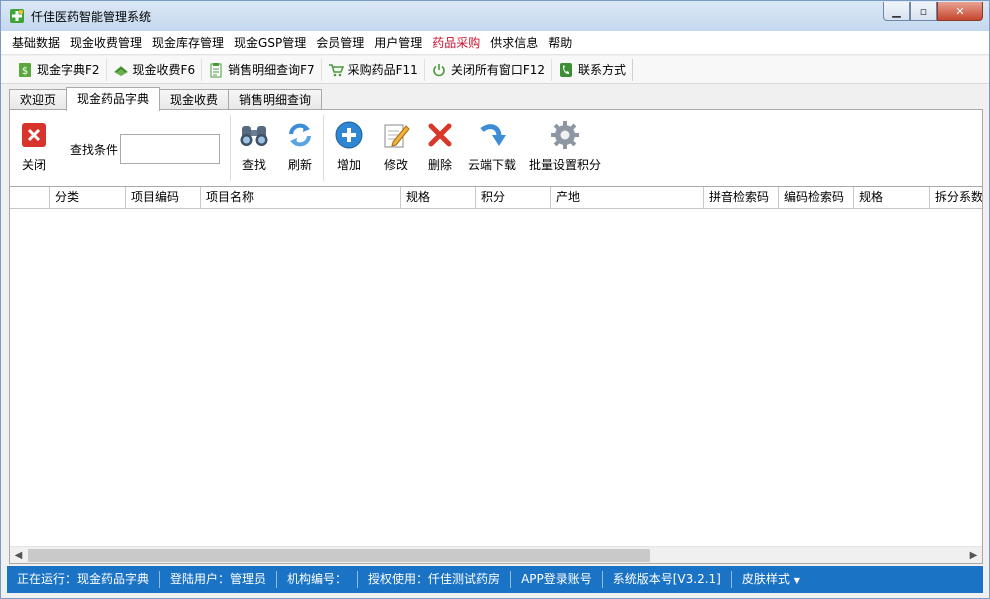 Image resolution: width=990 pixels, height=599 pixels. What do you see at coordinates (513, 197) in the screenshot?
I see `grid-header-points: 积分` at bounding box center [513, 197].